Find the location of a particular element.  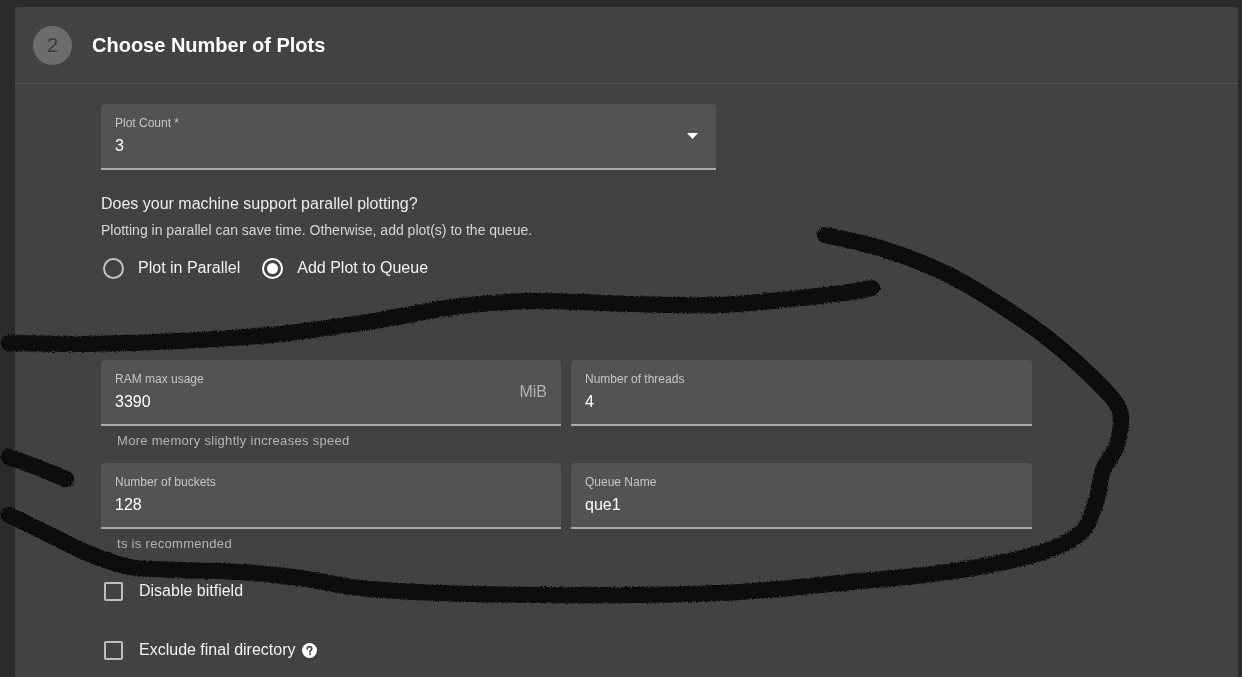

text-field: Number of buckets 128 is located at coordinates (331, 496).